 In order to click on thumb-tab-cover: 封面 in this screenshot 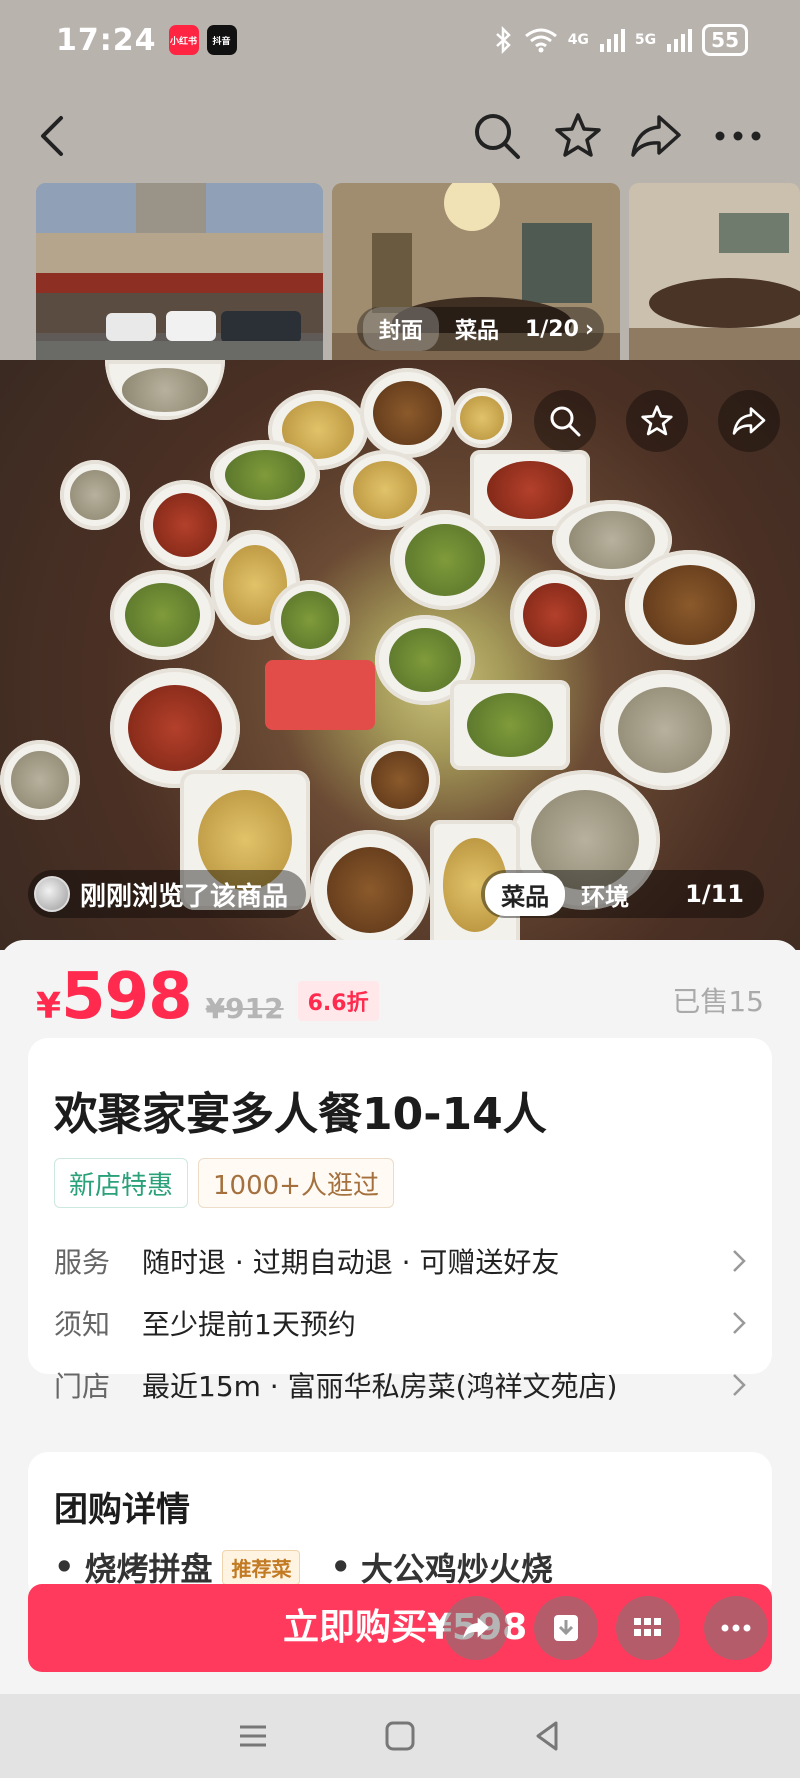, I will do `click(400, 329)`.